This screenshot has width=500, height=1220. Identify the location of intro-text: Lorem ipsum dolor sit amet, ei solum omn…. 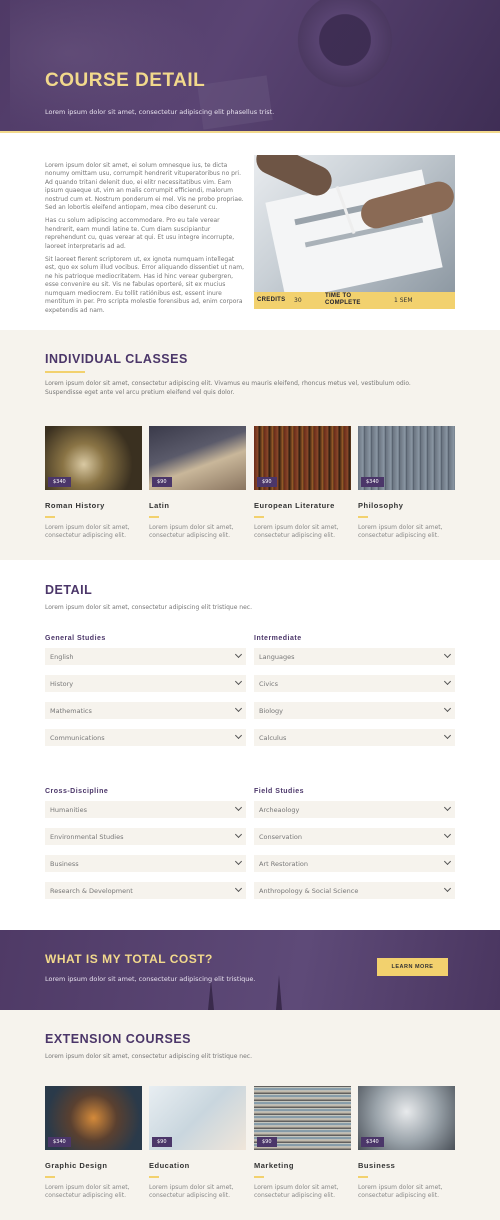
(145, 241).